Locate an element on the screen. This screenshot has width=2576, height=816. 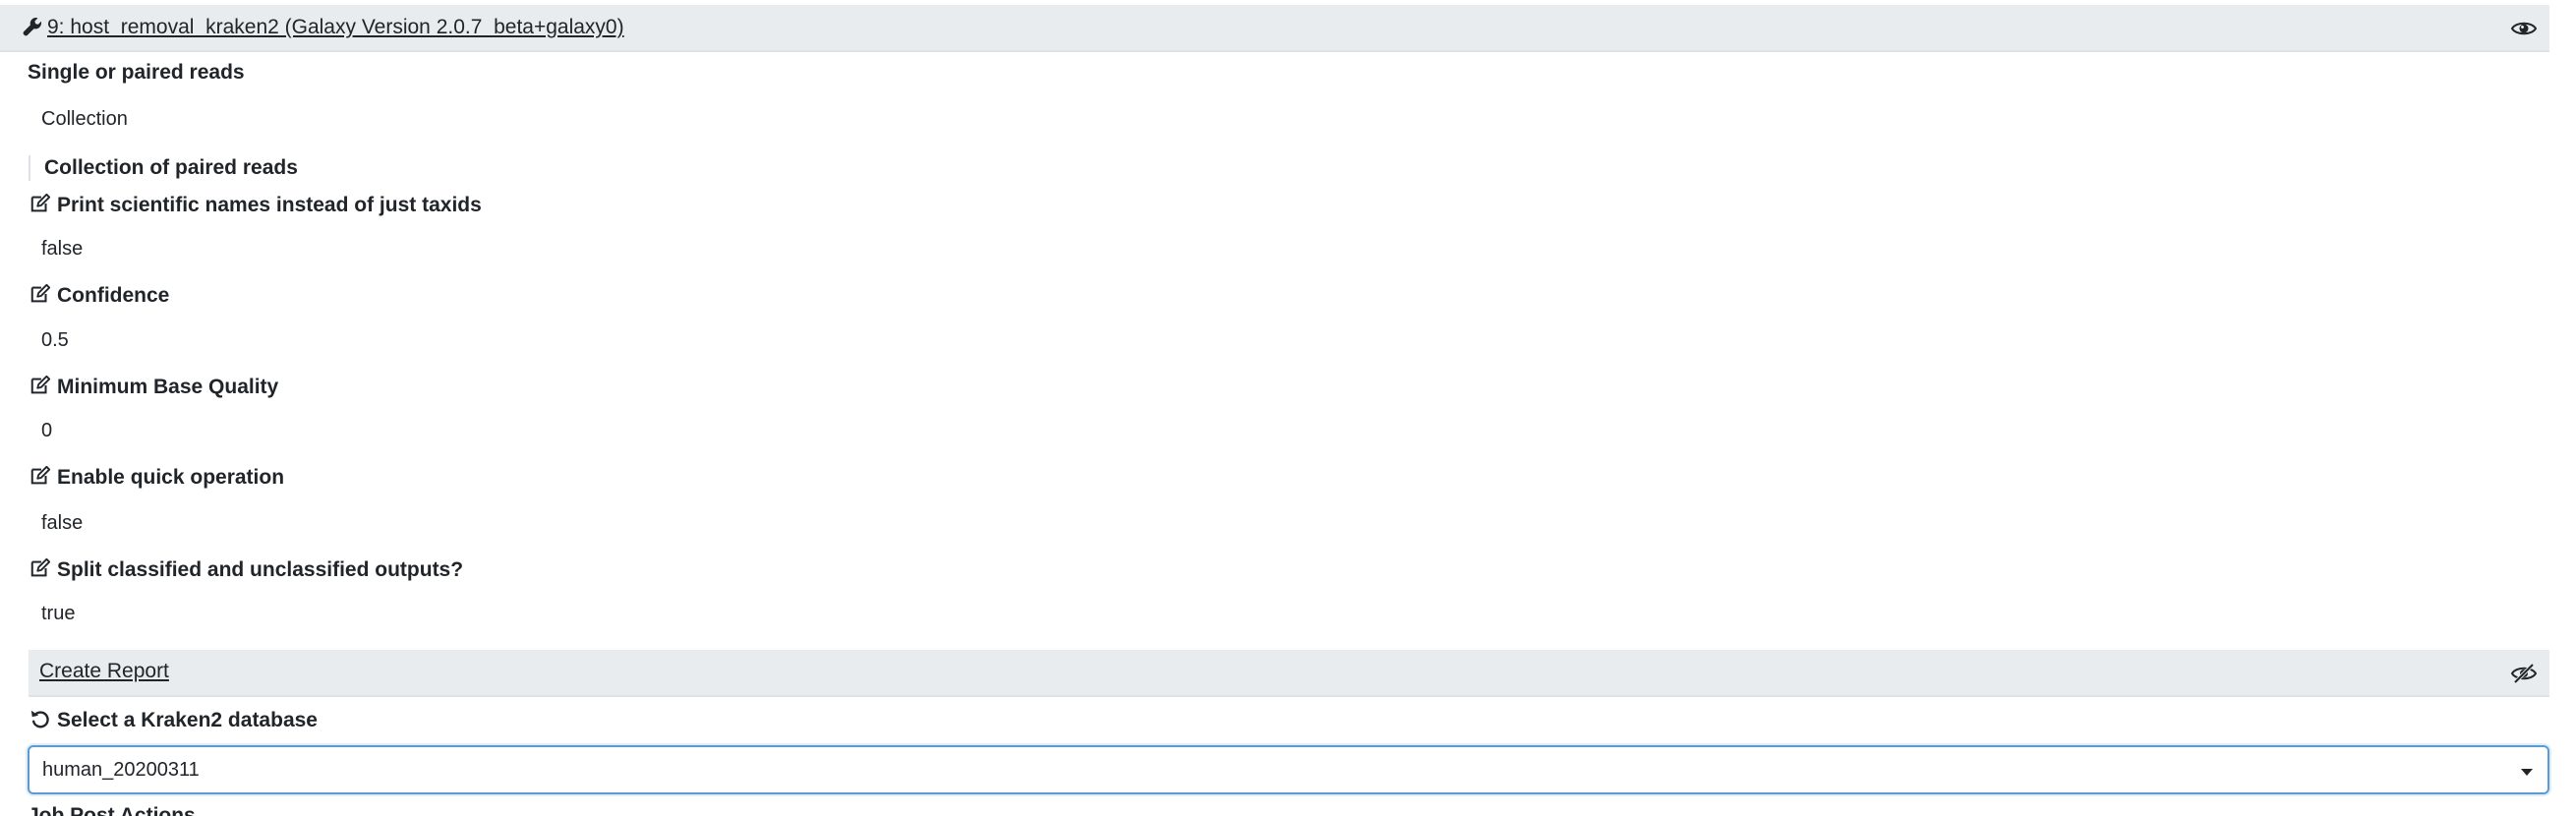
param-value-print-scientific-names: false is located at coordinates (62, 249).